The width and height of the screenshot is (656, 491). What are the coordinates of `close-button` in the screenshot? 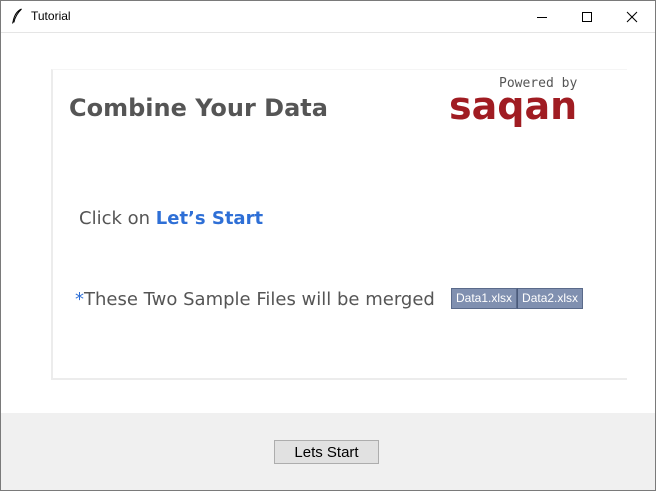 It's located at (632, 16).